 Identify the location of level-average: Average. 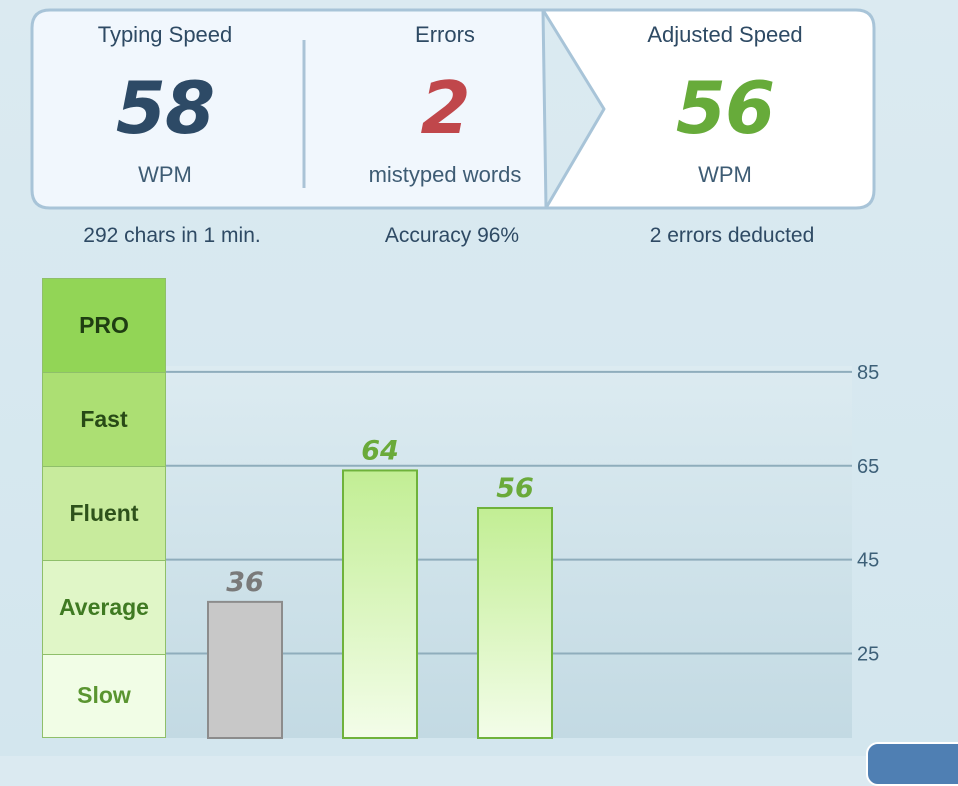
(104, 606).